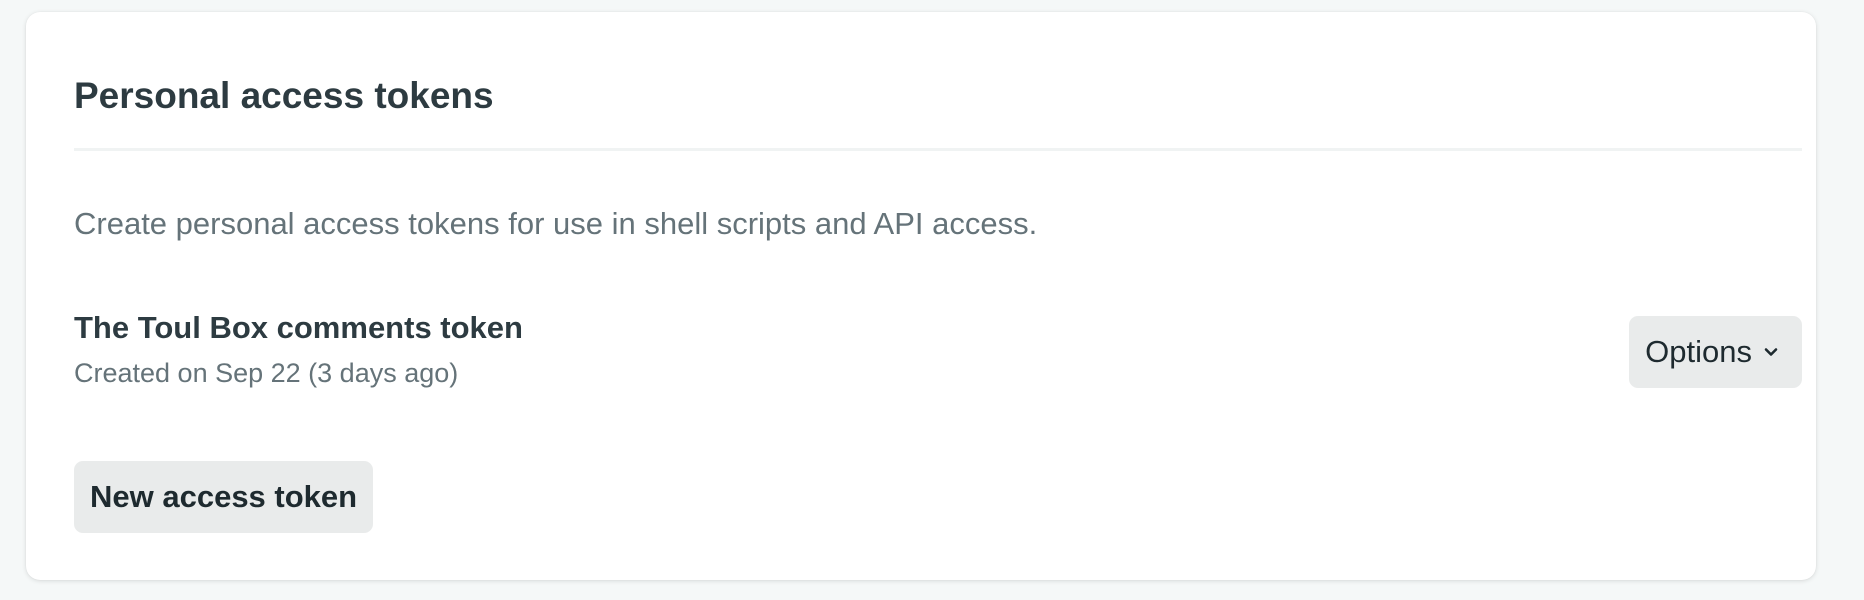 This screenshot has height=600, width=1864. I want to click on token-name: The Toul Box comments token, so click(298, 327).